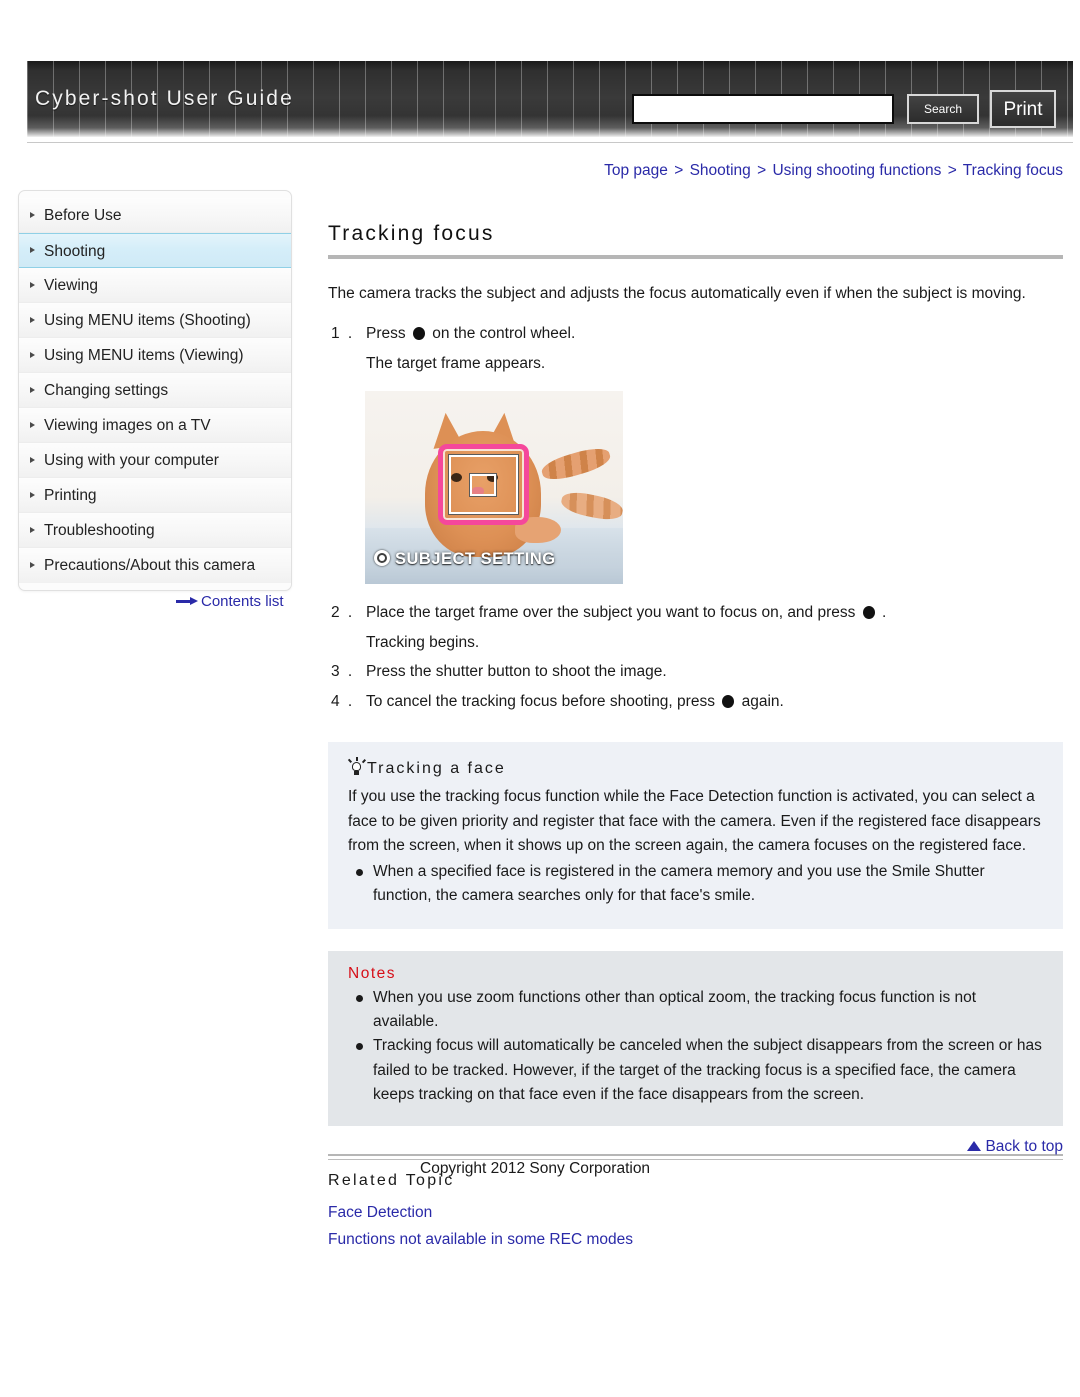  Describe the element at coordinates (943, 109) in the screenshot. I see `search-button: Search` at that location.